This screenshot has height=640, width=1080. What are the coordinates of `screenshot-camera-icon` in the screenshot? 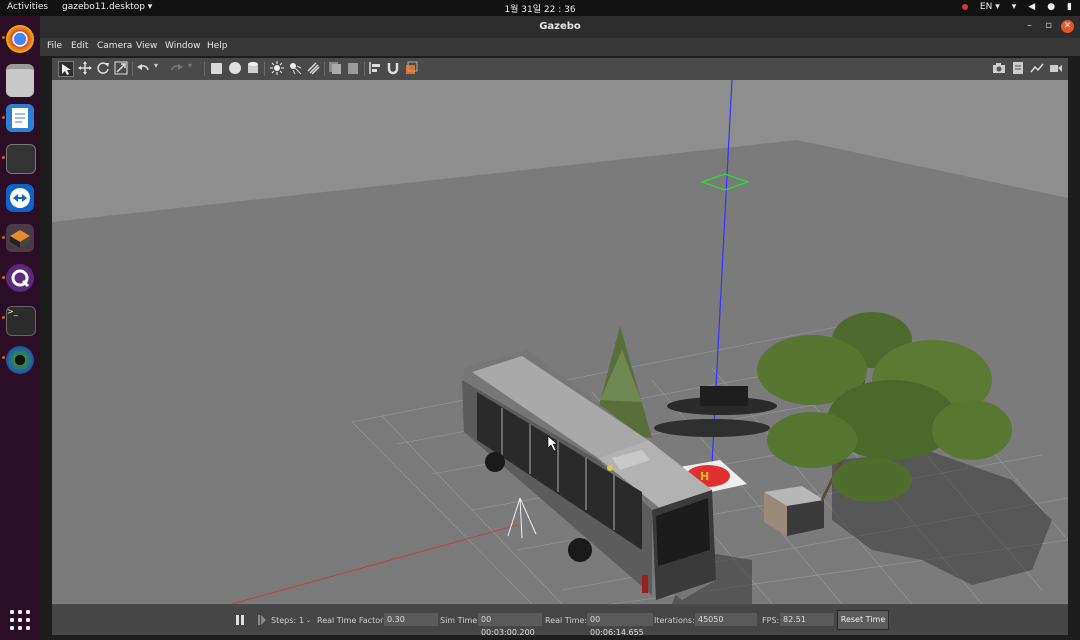 It's located at (999, 68).